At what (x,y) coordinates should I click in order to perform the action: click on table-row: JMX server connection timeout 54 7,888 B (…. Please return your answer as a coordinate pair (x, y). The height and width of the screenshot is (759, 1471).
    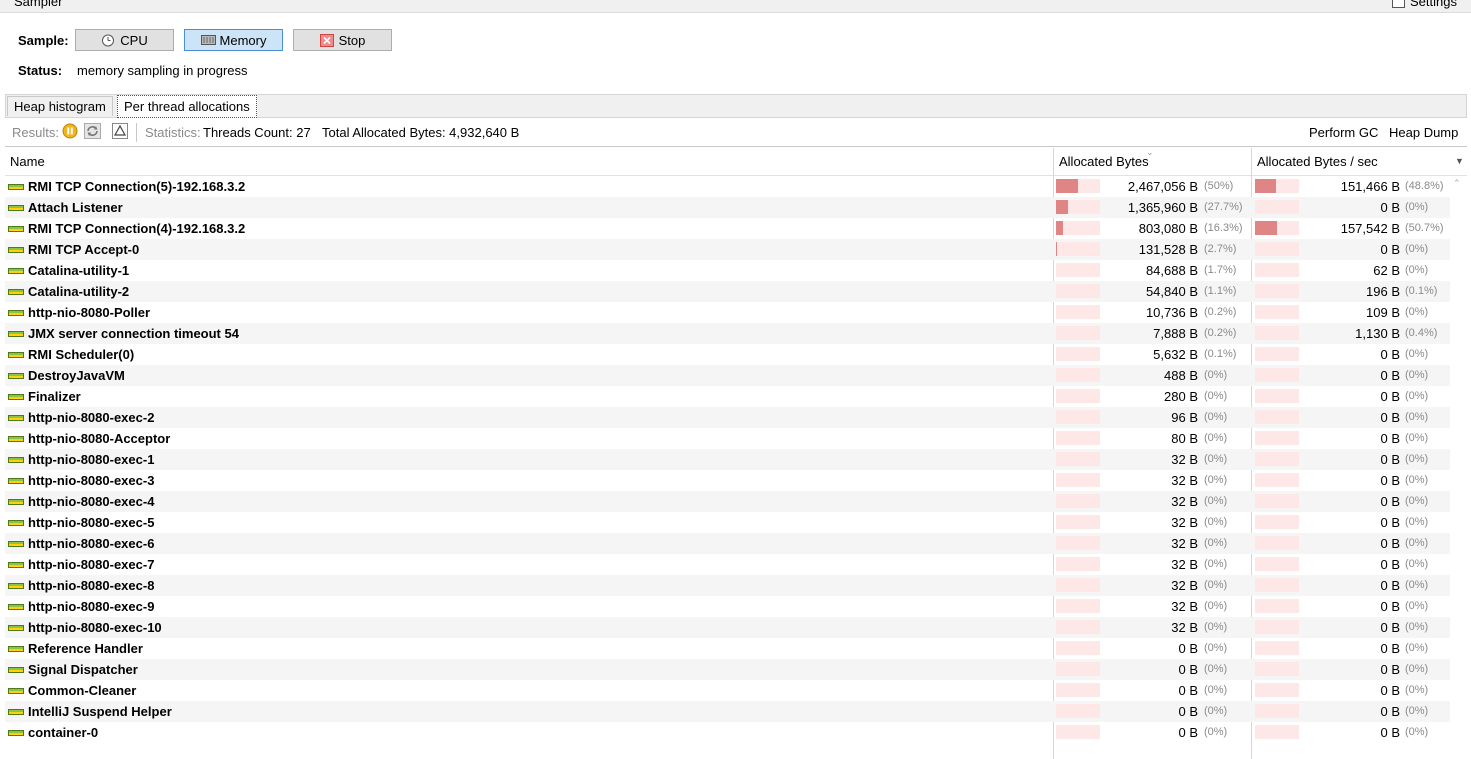
    Looking at the image, I should click on (727, 333).